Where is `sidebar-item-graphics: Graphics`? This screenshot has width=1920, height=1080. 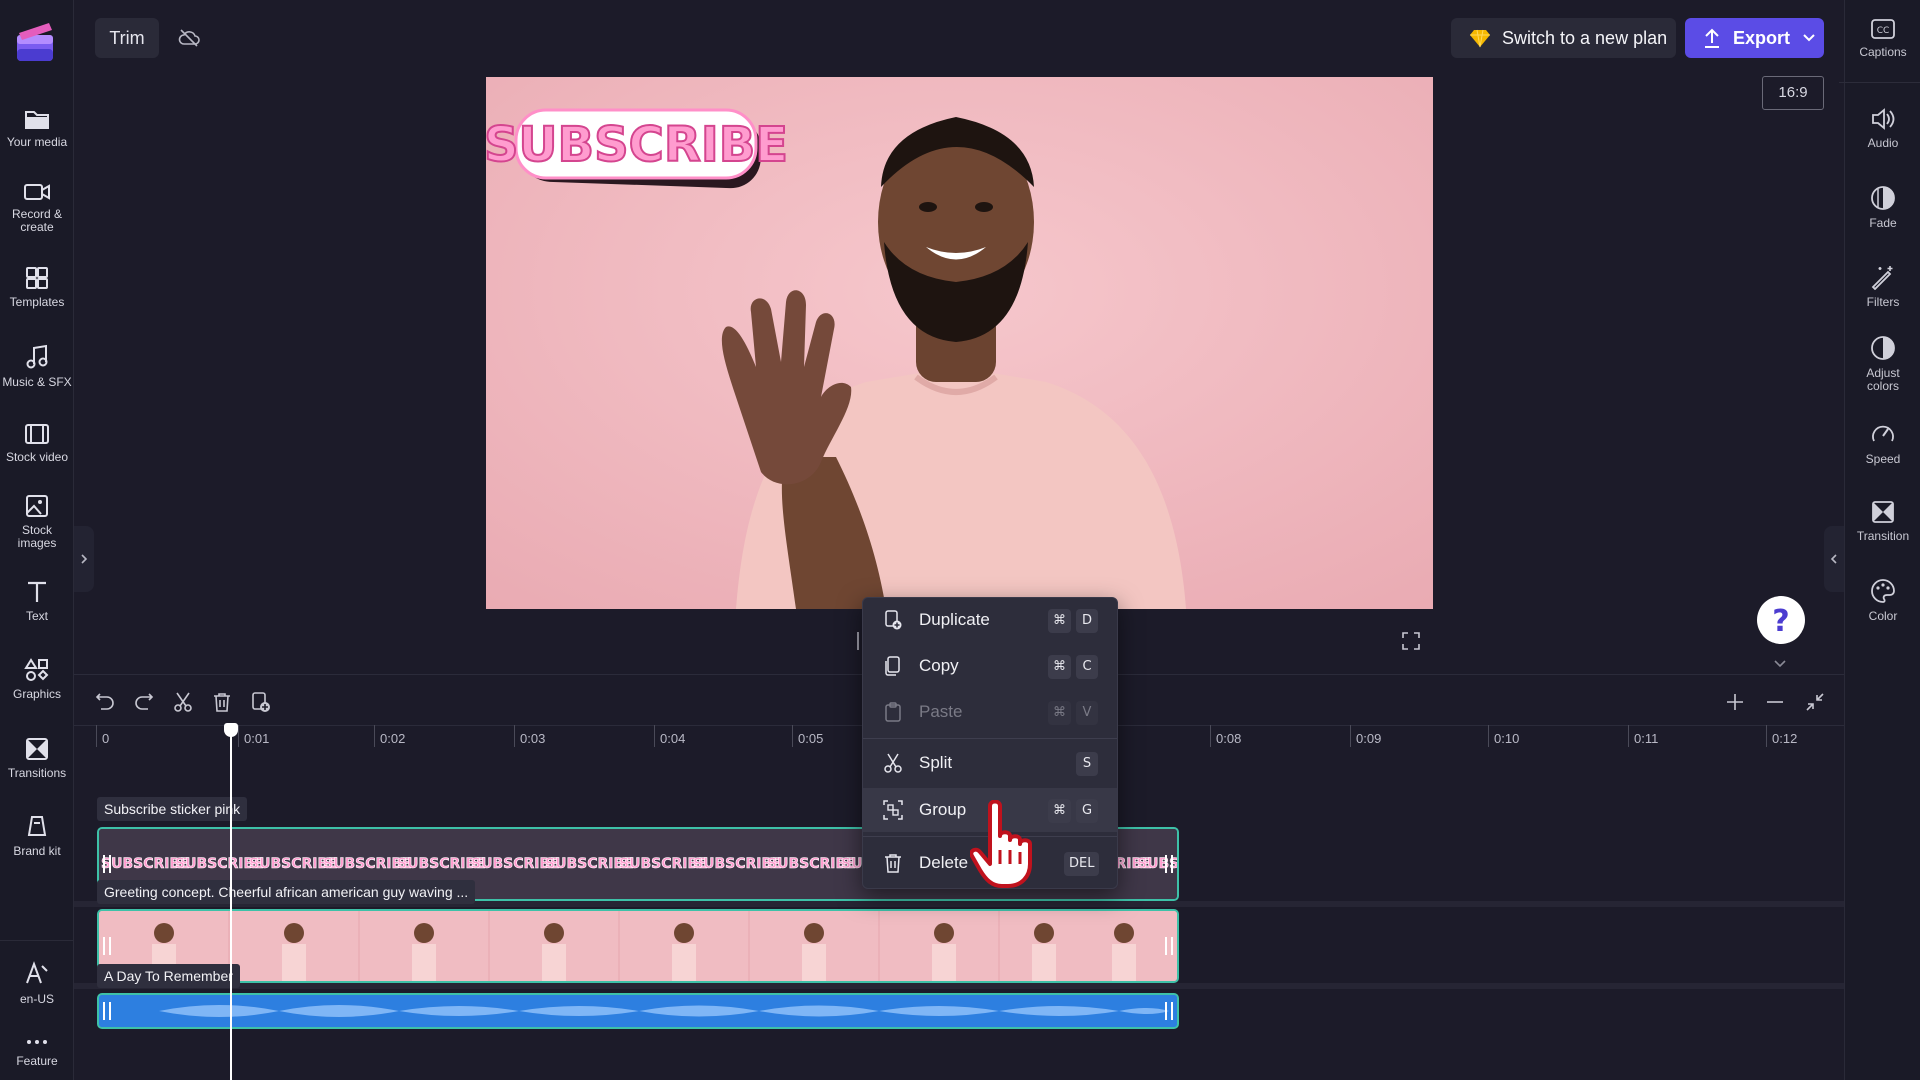 sidebar-item-graphics: Graphics is located at coordinates (37, 679).